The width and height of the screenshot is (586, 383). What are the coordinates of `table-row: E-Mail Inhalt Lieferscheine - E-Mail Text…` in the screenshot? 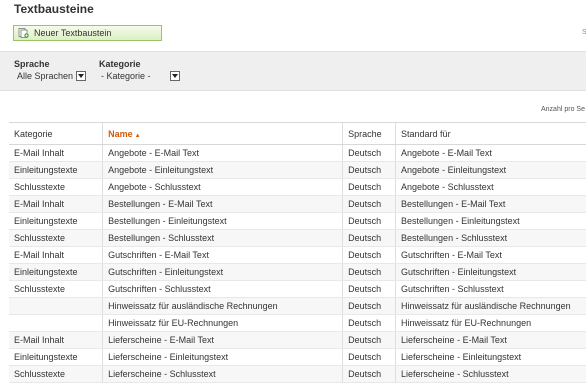 It's located at (297, 340).